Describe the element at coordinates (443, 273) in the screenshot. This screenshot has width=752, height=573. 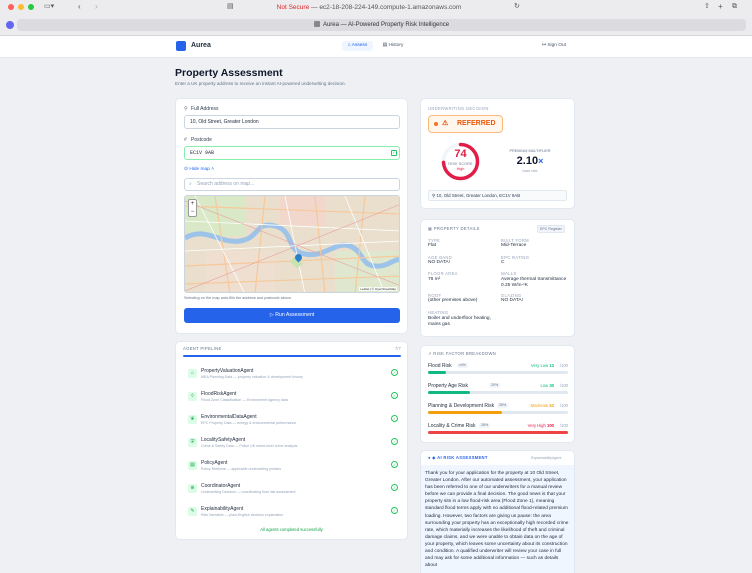
I see `floor-area-label: FLOOR AREA` at that location.